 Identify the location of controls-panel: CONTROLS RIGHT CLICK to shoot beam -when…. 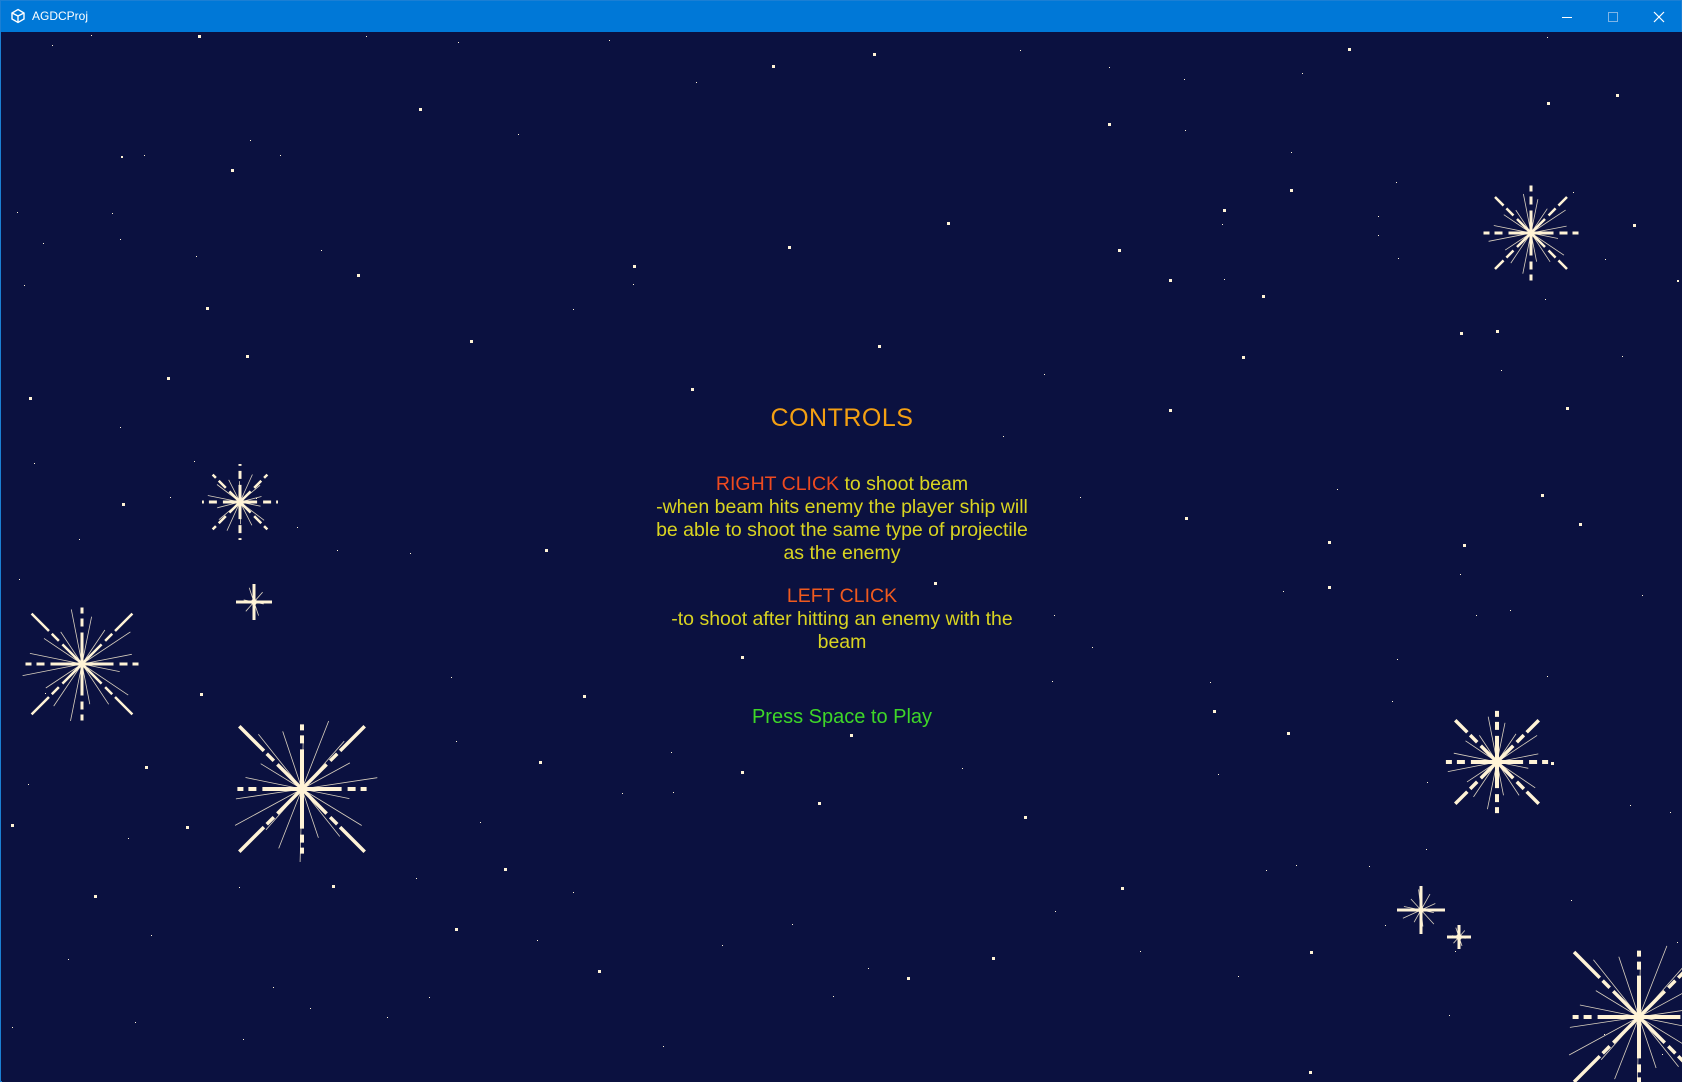
(842, 566).